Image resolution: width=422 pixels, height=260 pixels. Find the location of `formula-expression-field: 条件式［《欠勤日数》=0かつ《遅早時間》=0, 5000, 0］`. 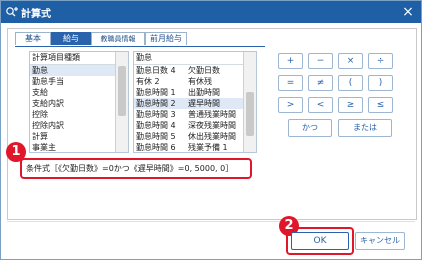

formula-expression-field: 条件式［《欠勤日数》=0かつ《遅早時間》=0, 5000, 0］ is located at coordinates (136, 168).